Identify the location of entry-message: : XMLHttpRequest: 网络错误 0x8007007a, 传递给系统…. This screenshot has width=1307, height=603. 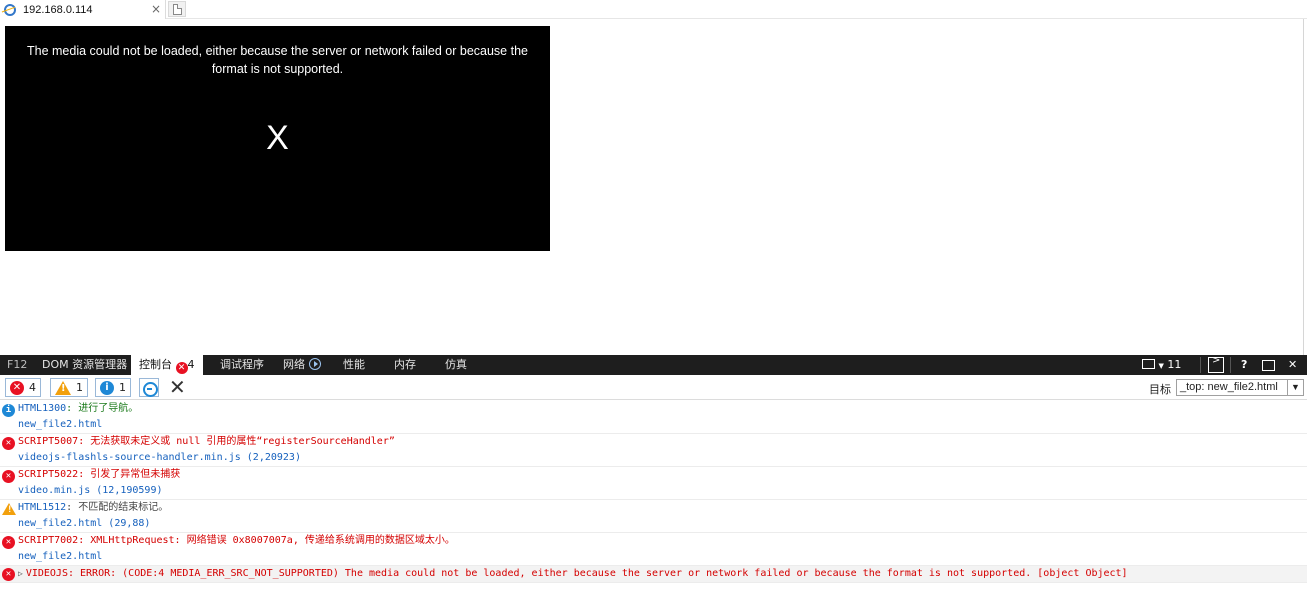
(266, 540).